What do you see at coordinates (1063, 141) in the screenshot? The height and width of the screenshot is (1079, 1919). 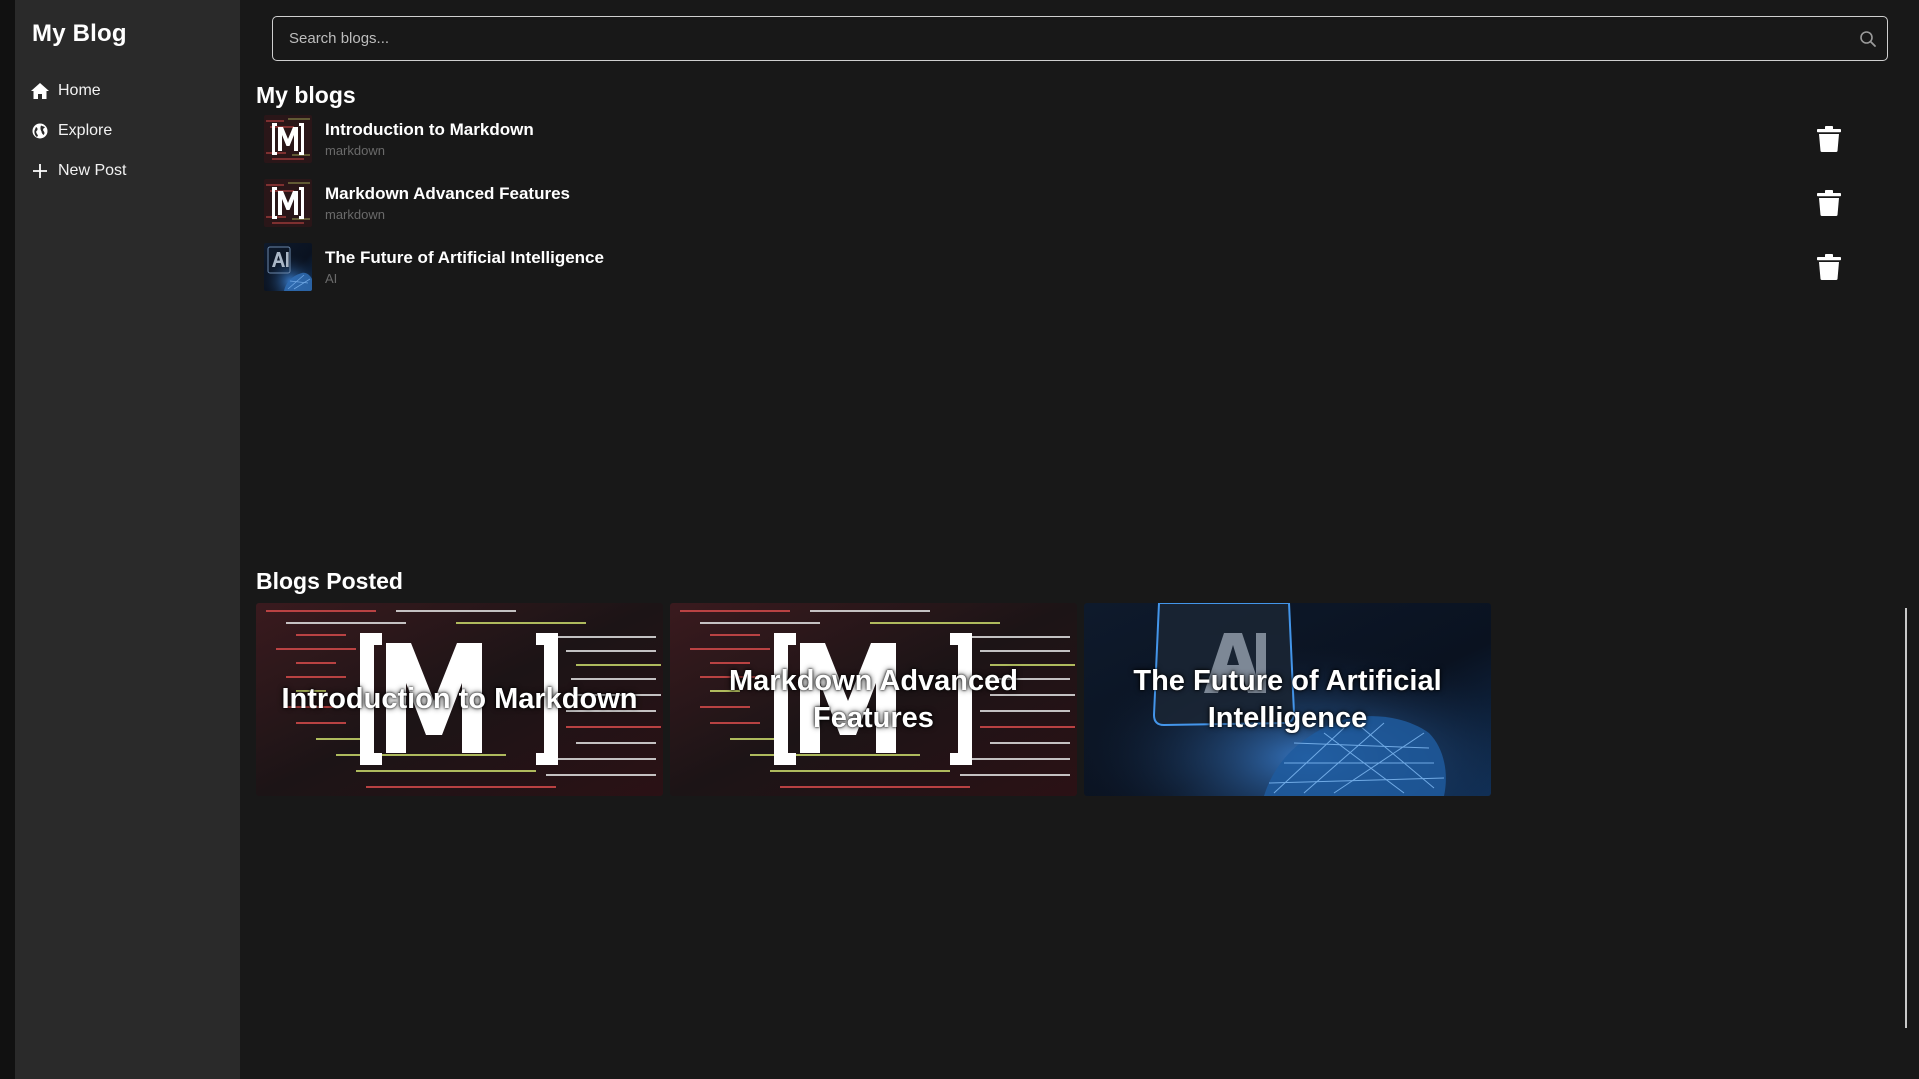 I see `list-item: Introduction to Markdown markdown` at bounding box center [1063, 141].